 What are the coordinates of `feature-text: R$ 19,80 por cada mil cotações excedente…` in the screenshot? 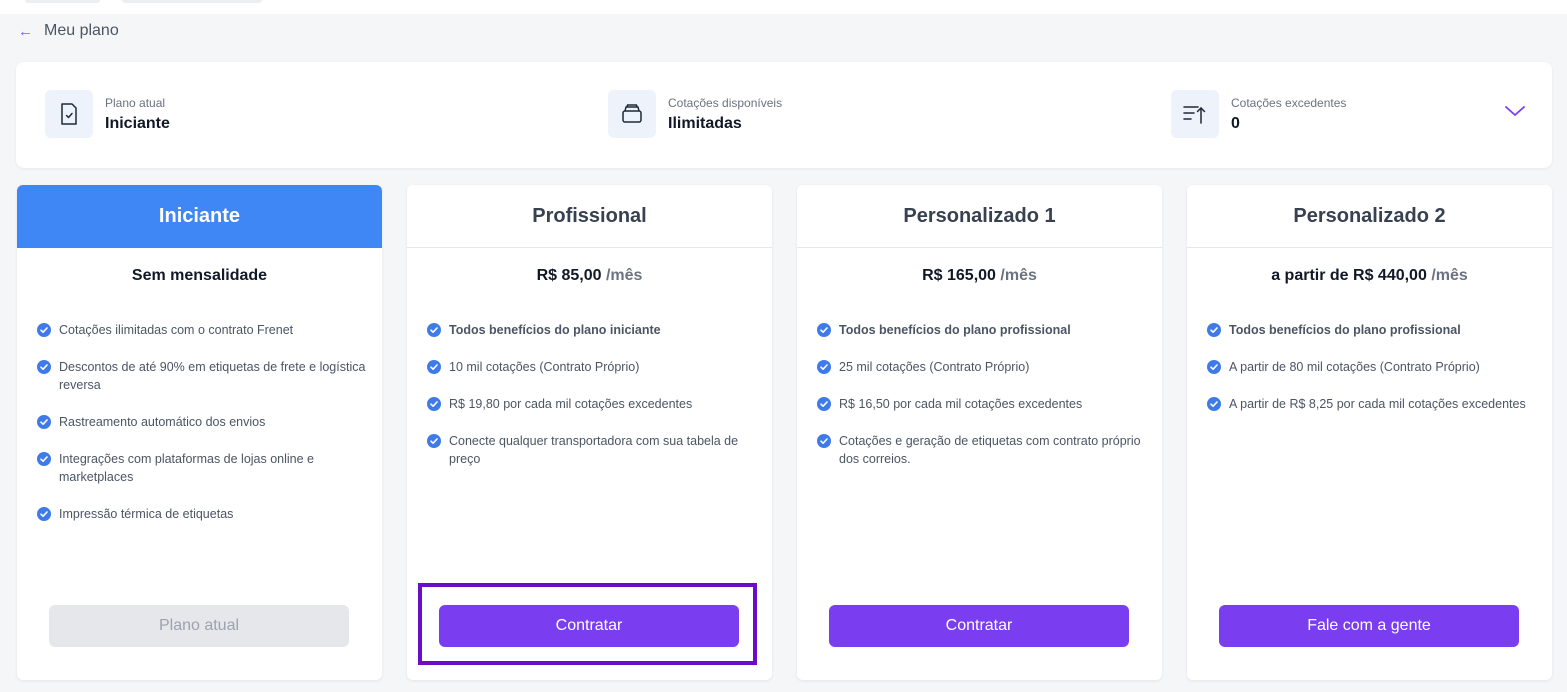 It's located at (571, 404).